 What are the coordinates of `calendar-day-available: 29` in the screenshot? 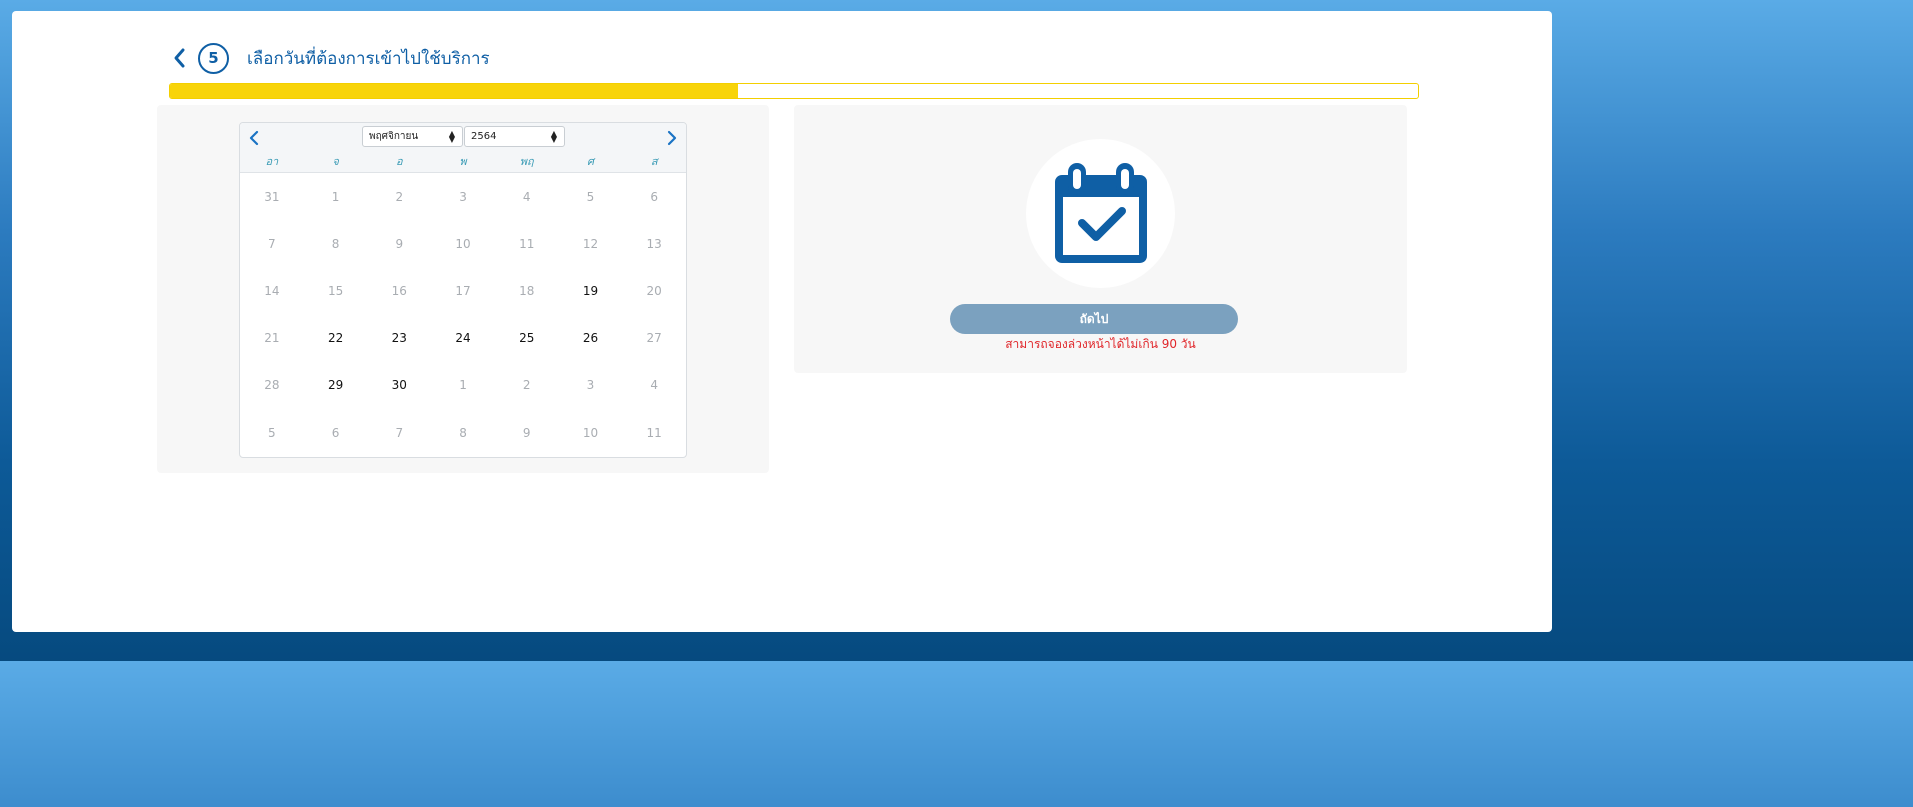 It's located at (336, 385).